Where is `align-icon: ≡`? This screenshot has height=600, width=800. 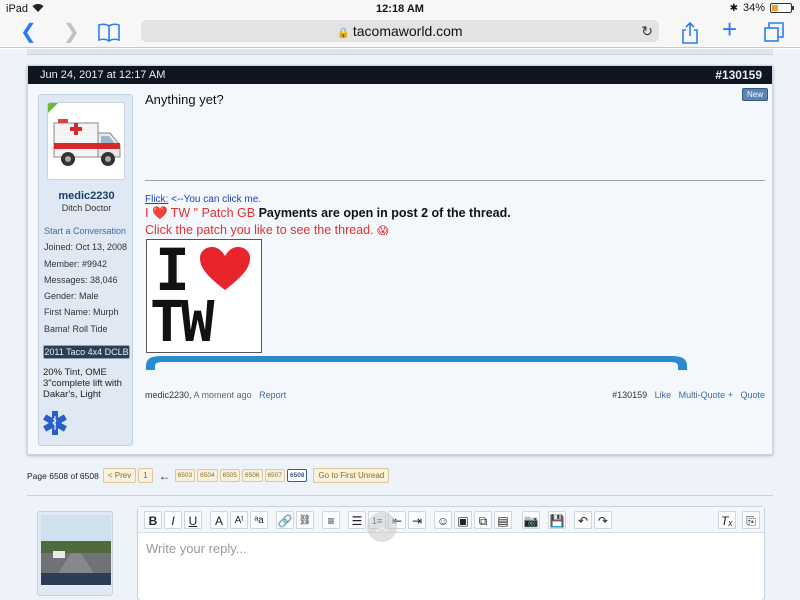
align-icon: ≡ is located at coordinates (331, 520).